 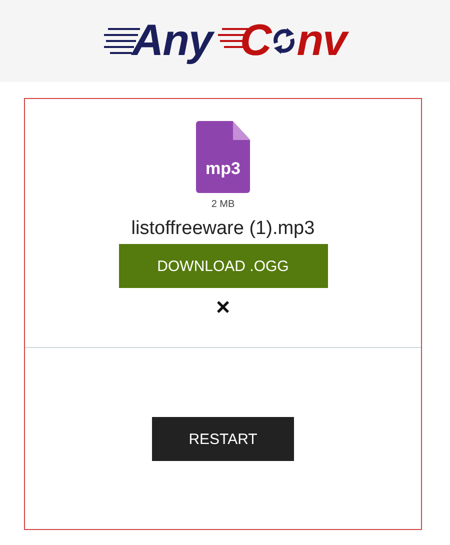 What do you see at coordinates (223, 204) in the screenshot?
I see `file-size: 2 MB` at bounding box center [223, 204].